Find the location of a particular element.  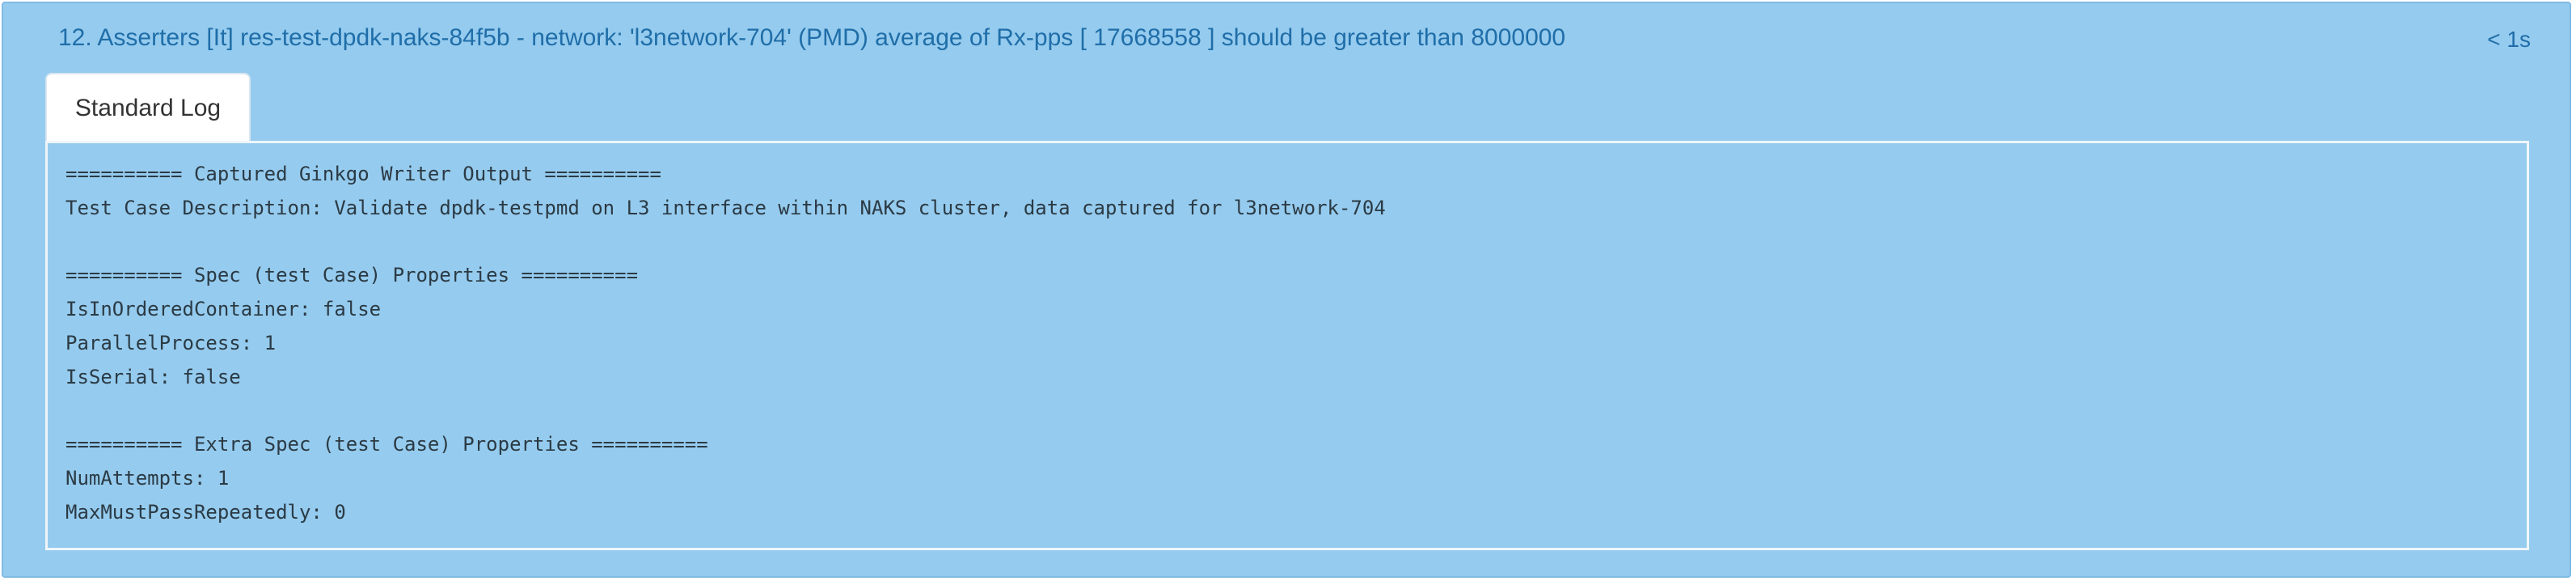

tab-standard-log: Standard Log is located at coordinates (148, 107).